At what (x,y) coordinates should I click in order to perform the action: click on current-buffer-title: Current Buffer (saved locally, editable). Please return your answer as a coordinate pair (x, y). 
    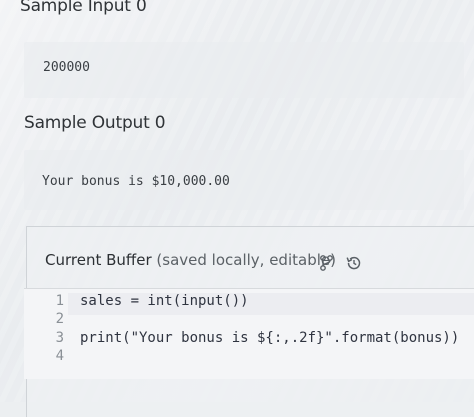
    Looking at the image, I should click on (190, 260).